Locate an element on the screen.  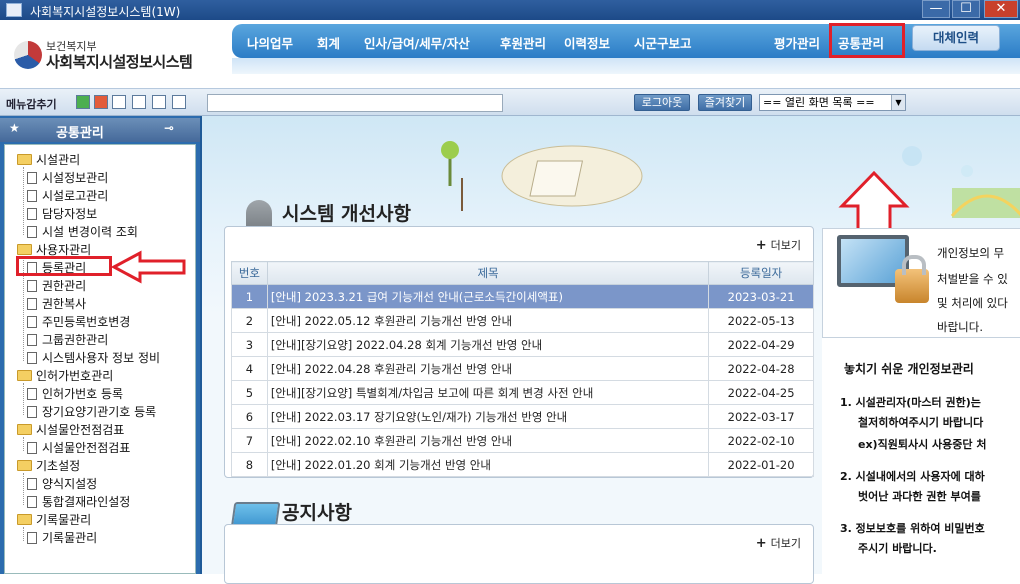
logout-button: 로그아웃 is located at coordinates (662, 102).